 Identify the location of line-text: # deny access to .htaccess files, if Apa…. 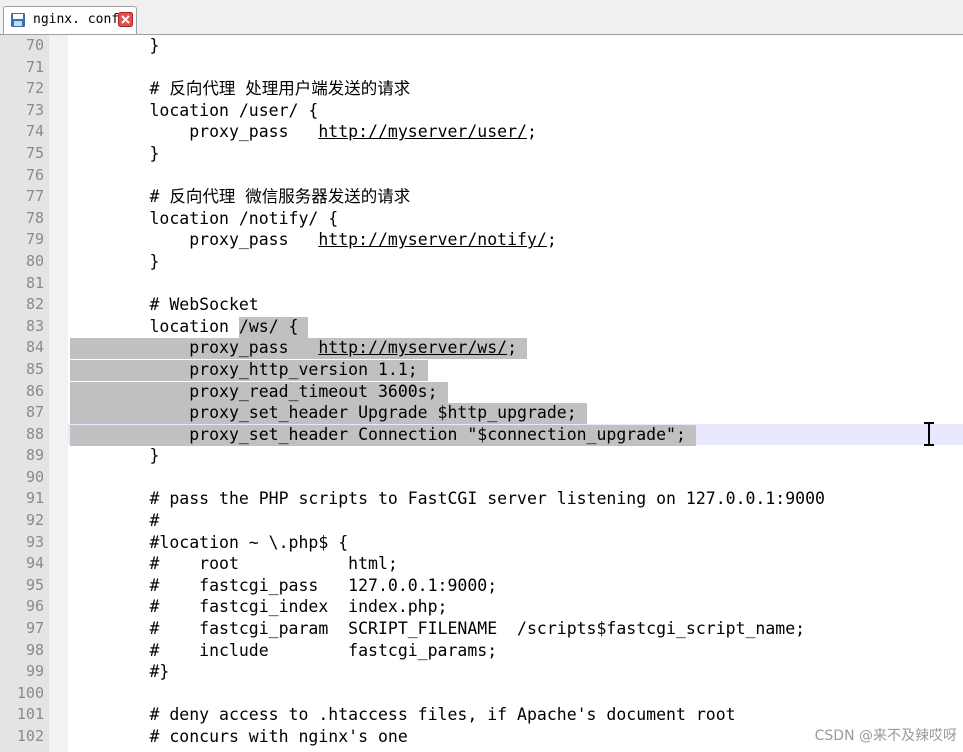
(515, 715).